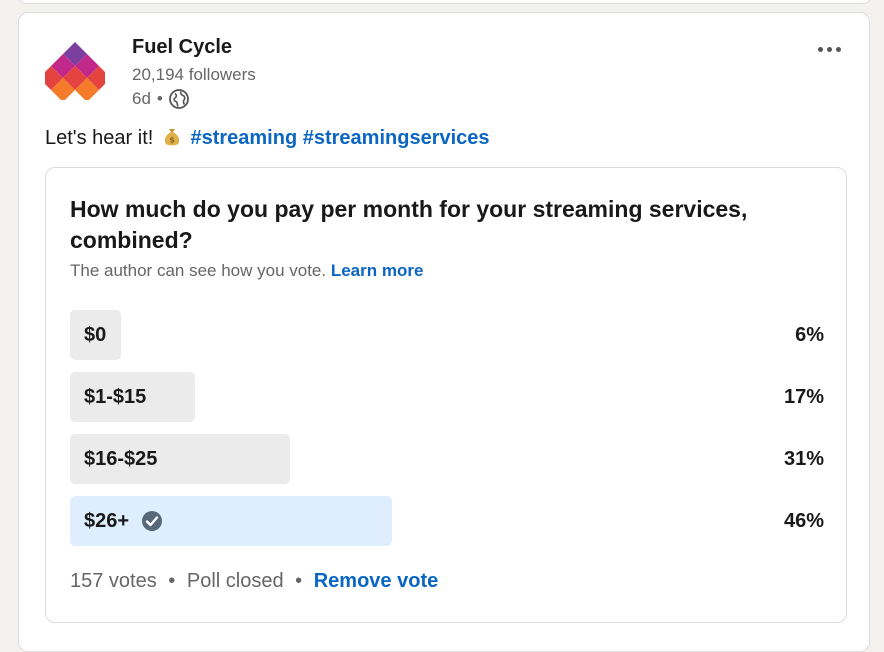  Describe the element at coordinates (445, 2) in the screenshot. I see `previous-card-edge` at that location.